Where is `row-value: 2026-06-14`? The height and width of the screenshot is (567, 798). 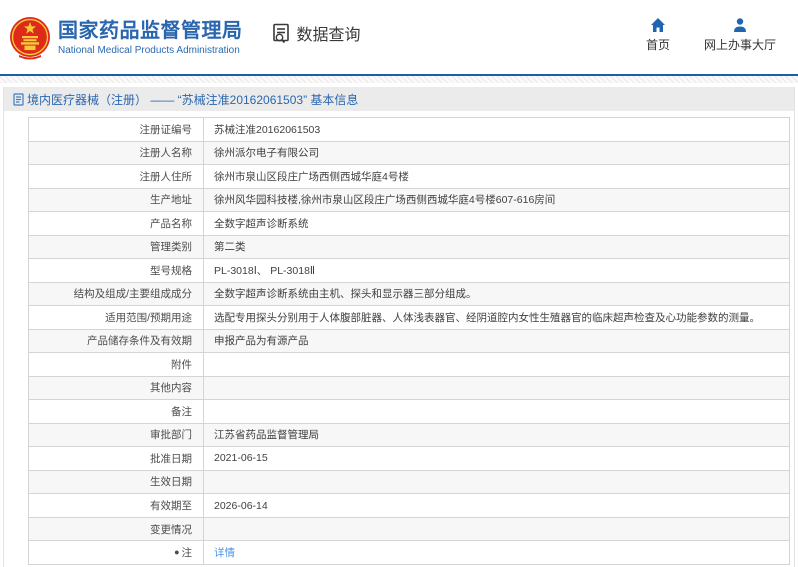 row-value: 2026-06-14 is located at coordinates (496, 505).